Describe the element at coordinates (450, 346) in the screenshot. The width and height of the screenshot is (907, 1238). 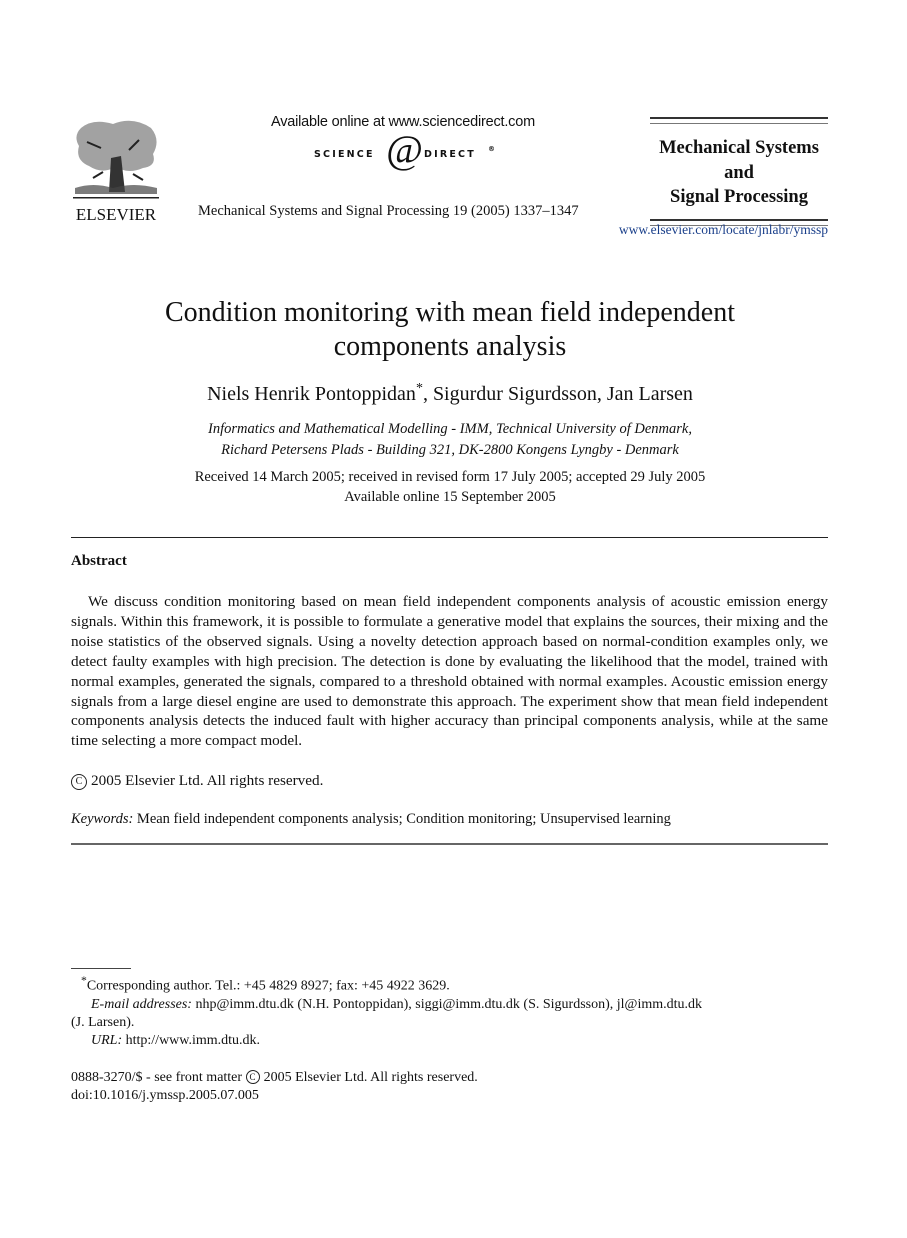
I see `title-line: components analysis` at that location.